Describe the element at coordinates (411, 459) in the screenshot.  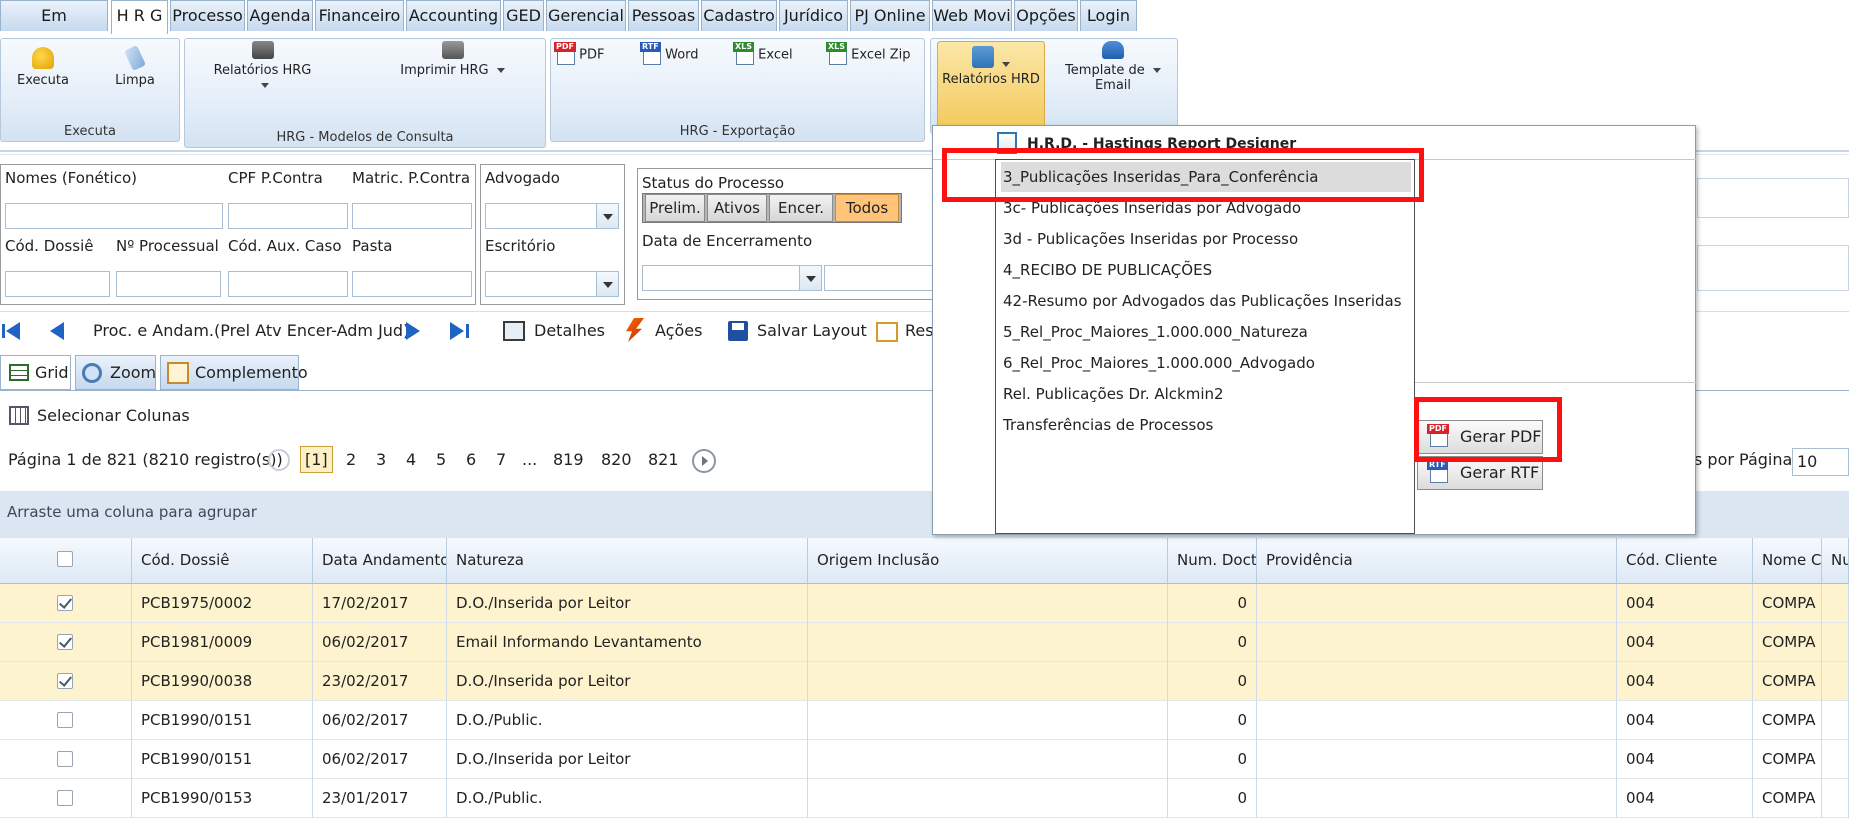
I see `pager-page: 4` at that location.